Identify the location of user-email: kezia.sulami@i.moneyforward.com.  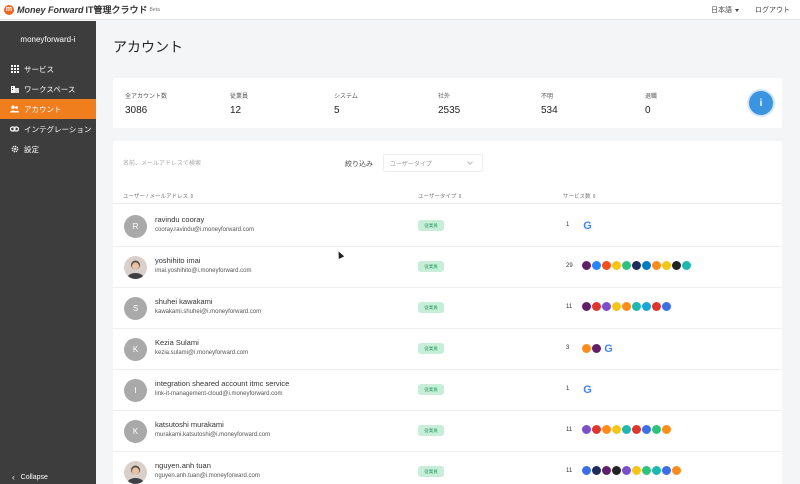
(202, 353).